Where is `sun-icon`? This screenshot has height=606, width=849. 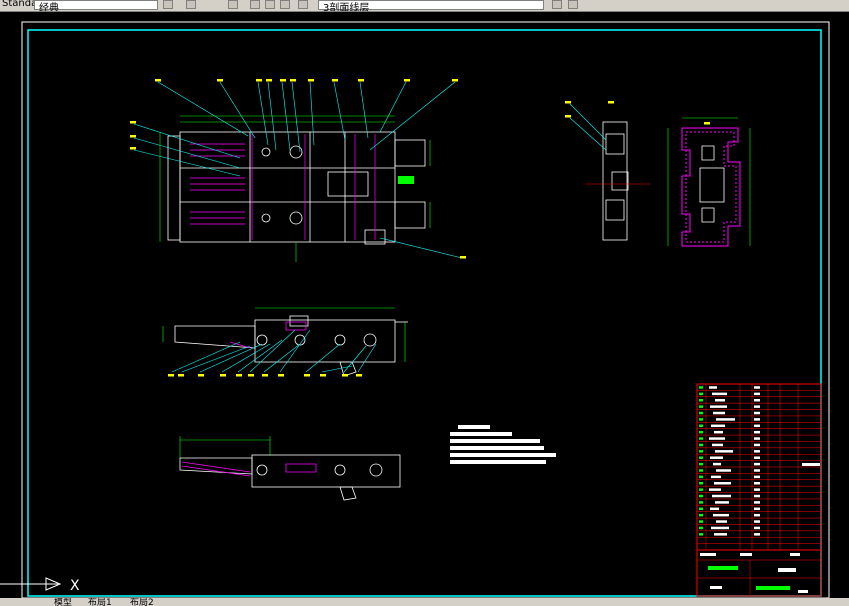 sun-icon is located at coordinates (270, 4).